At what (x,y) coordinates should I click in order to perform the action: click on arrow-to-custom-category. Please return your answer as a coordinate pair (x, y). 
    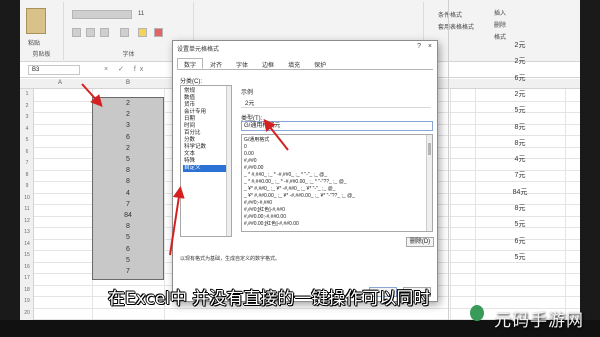
    Looking at the image, I should click on (177, 221).